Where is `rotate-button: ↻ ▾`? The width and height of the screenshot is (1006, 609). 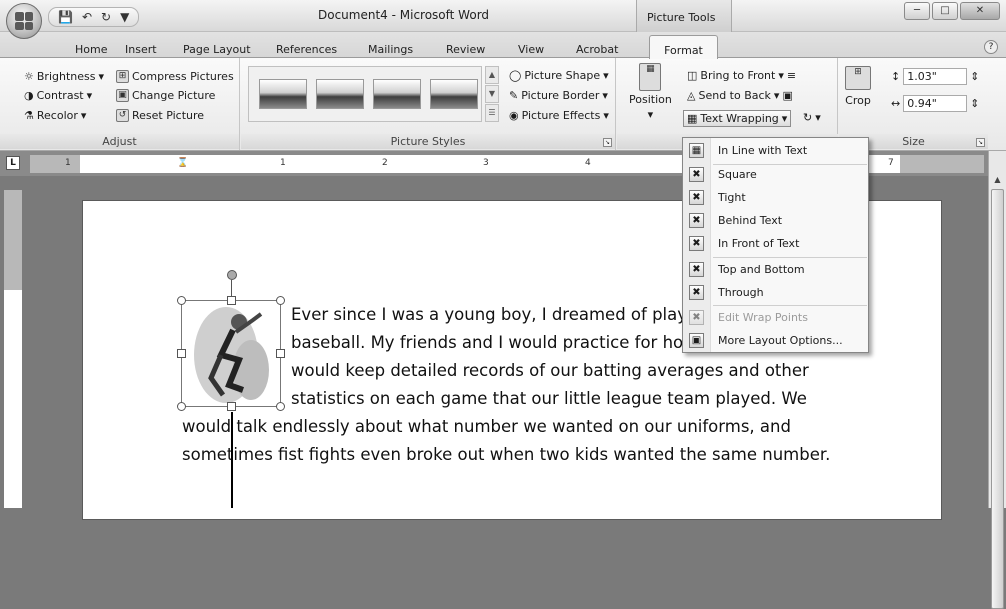
rotate-button: ↻ ▾ is located at coordinates (812, 117).